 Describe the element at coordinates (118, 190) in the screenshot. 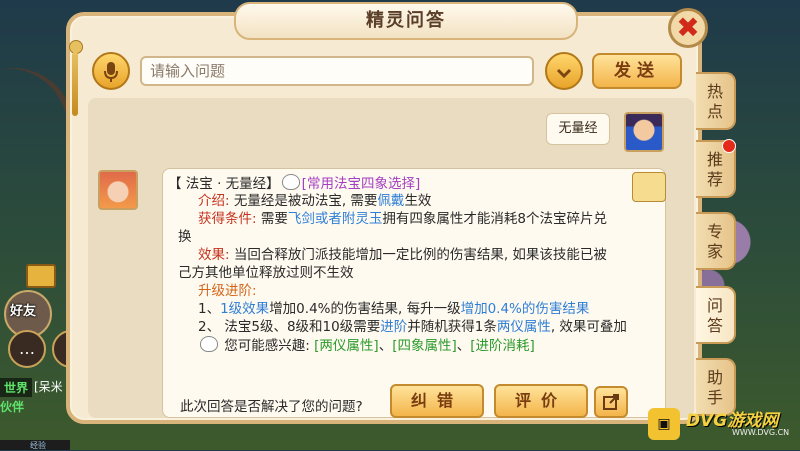

I see `sprite-avatar` at that location.